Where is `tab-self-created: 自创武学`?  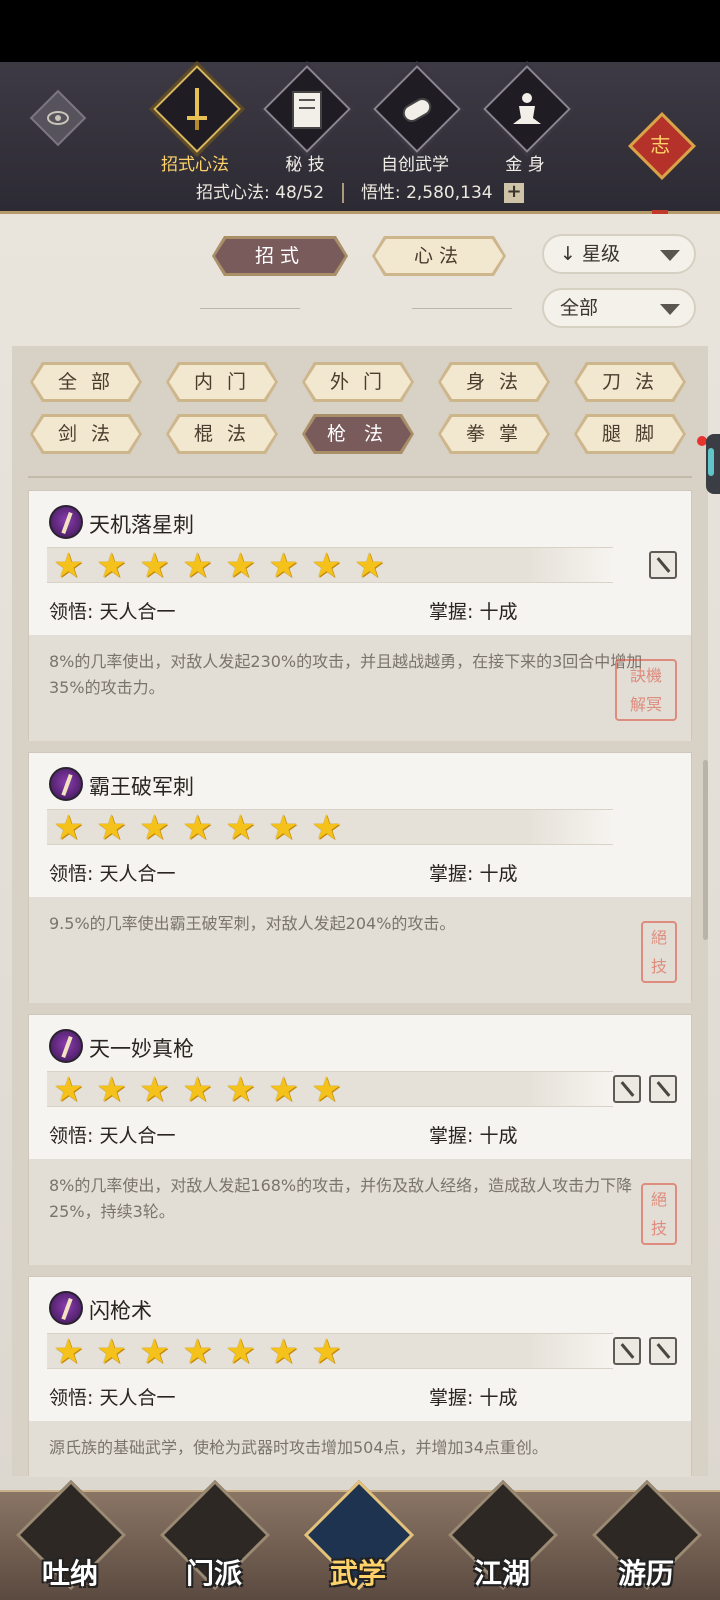
tab-self-created: 自创武学 is located at coordinates (415, 121).